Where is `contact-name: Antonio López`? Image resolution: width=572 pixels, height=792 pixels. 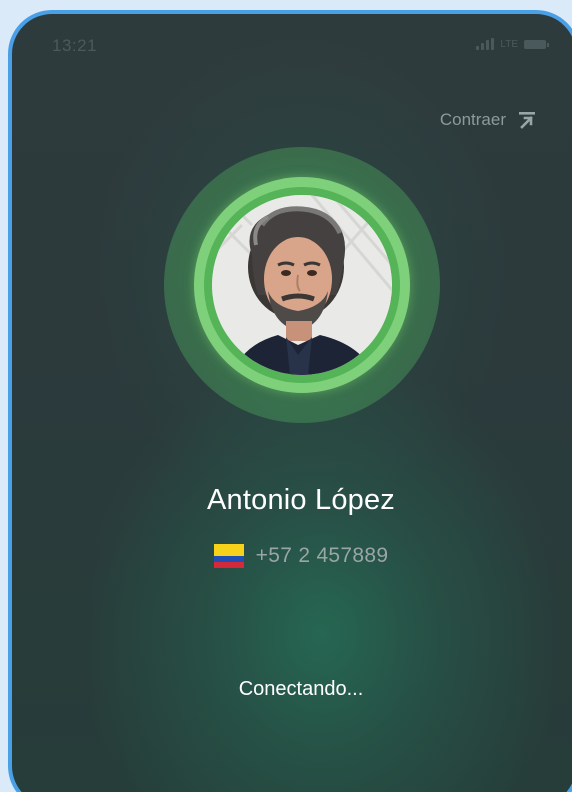 contact-name: Antonio López is located at coordinates (301, 500).